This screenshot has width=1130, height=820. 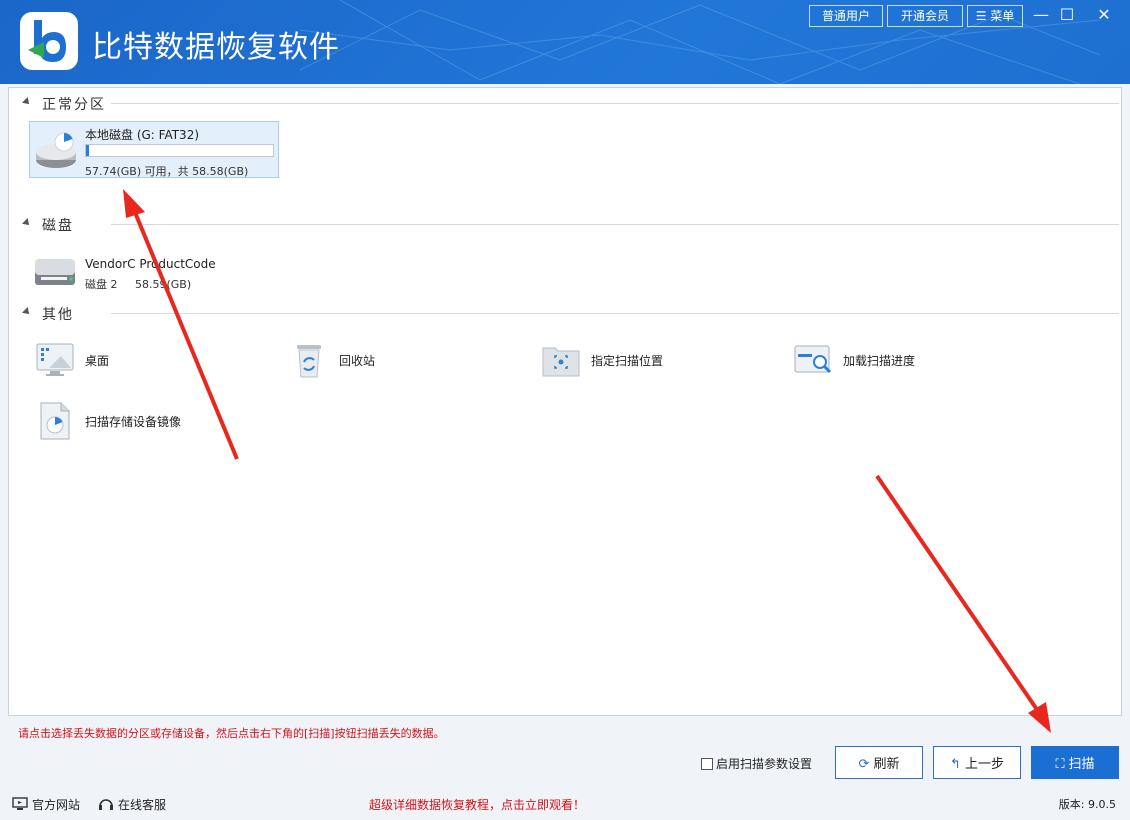 I want to click on section-label: 磁盘, so click(x=58, y=226).